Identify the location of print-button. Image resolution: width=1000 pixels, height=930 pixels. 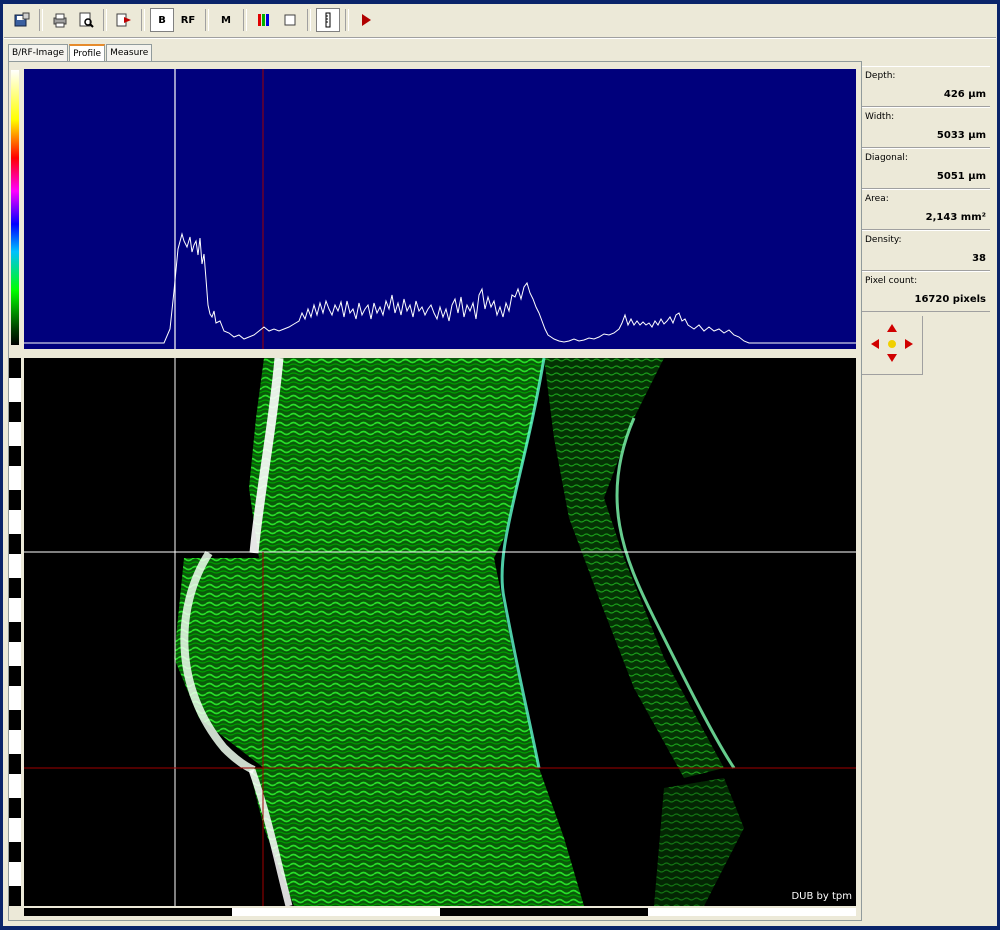
(60, 20).